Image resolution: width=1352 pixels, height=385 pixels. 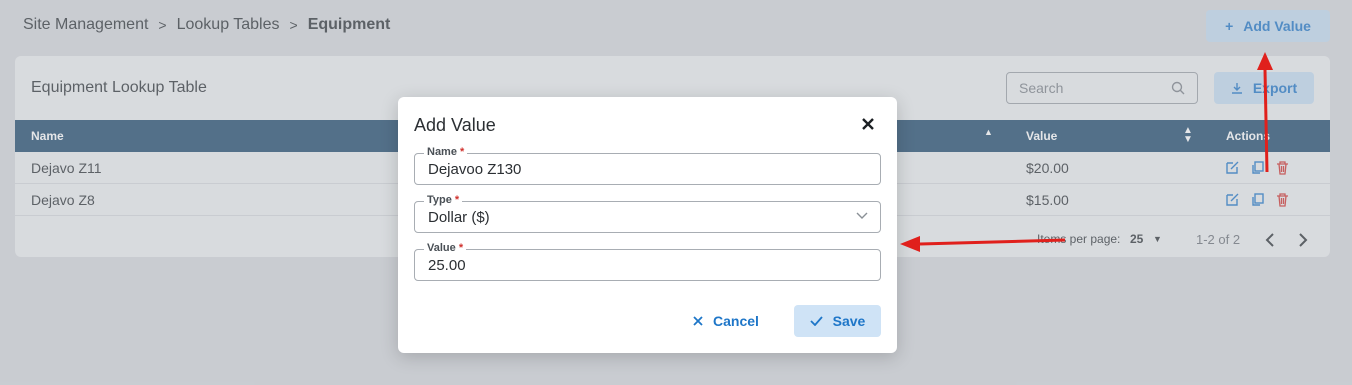 I want to click on save-button: Save, so click(x=837, y=321).